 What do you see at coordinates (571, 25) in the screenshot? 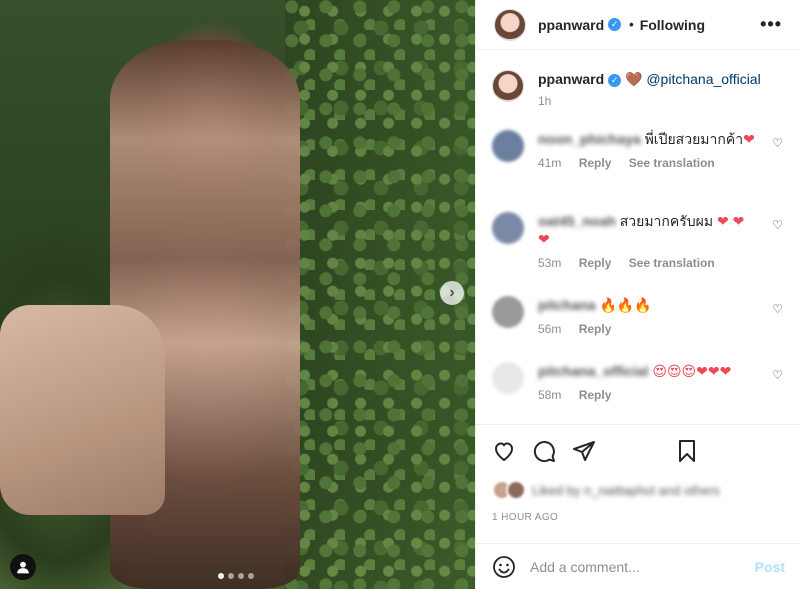
I see `author-username: ppanward` at bounding box center [571, 25].